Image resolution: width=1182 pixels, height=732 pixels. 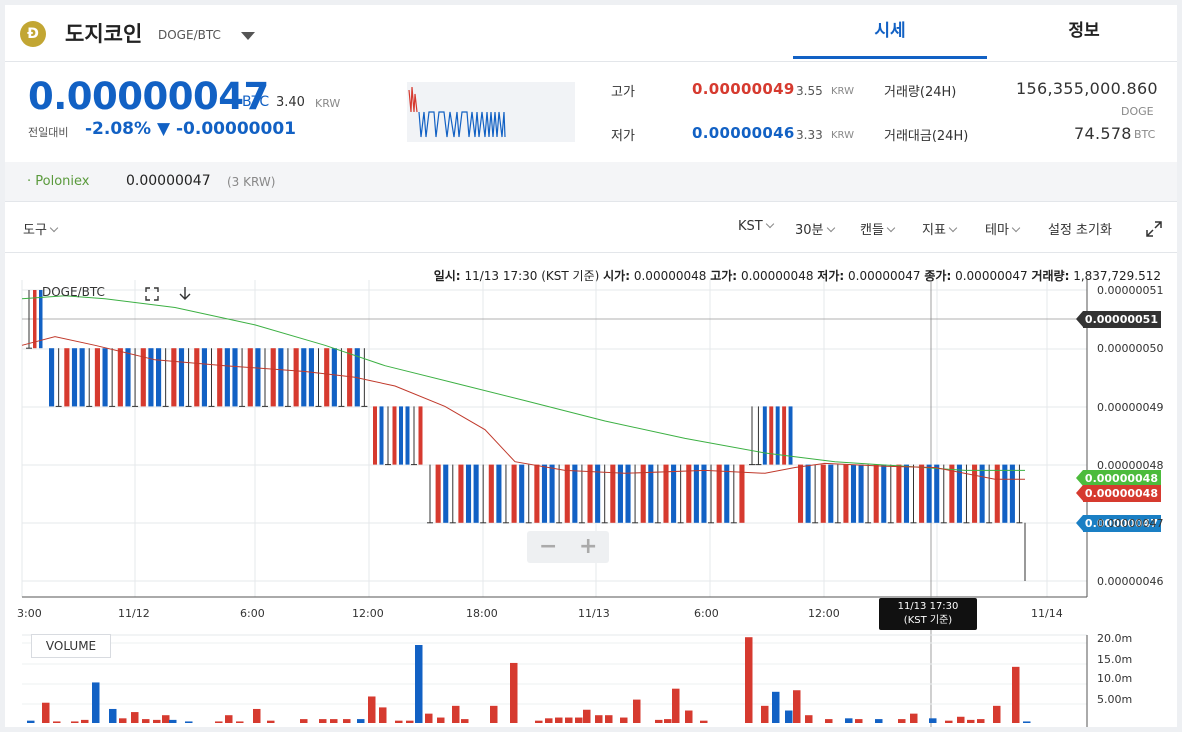 I want to click on price-krw: 3.40, so click(x=290, y=102).